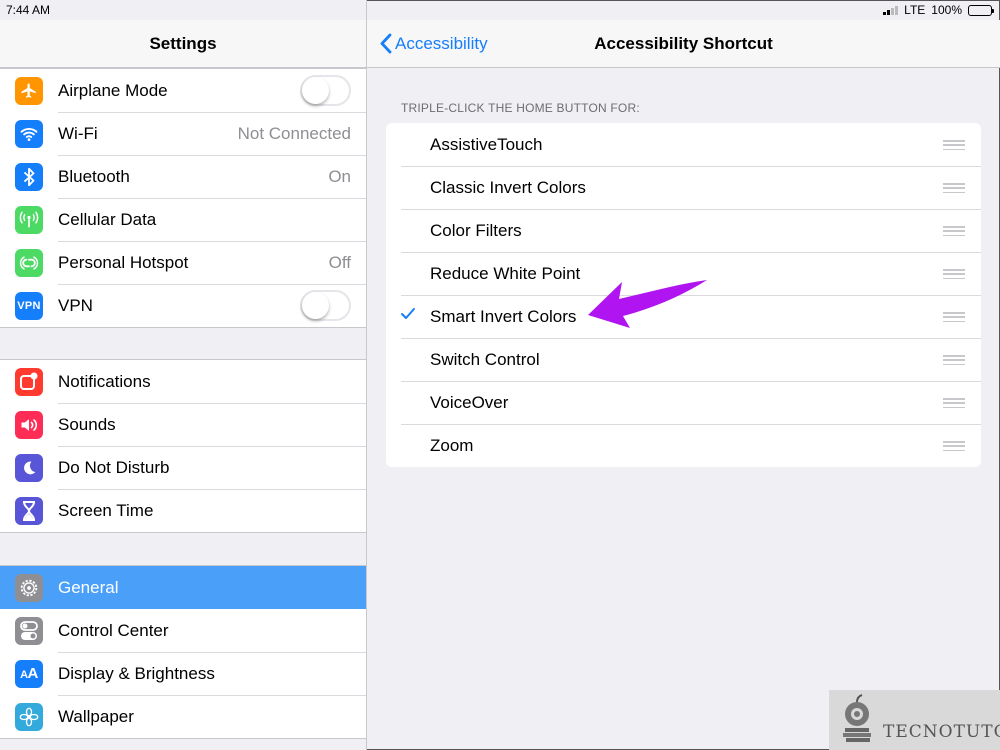 The image size is (1000, 750). I want to click on sidebar-item-control-center: Control Center, so click(183, 630).